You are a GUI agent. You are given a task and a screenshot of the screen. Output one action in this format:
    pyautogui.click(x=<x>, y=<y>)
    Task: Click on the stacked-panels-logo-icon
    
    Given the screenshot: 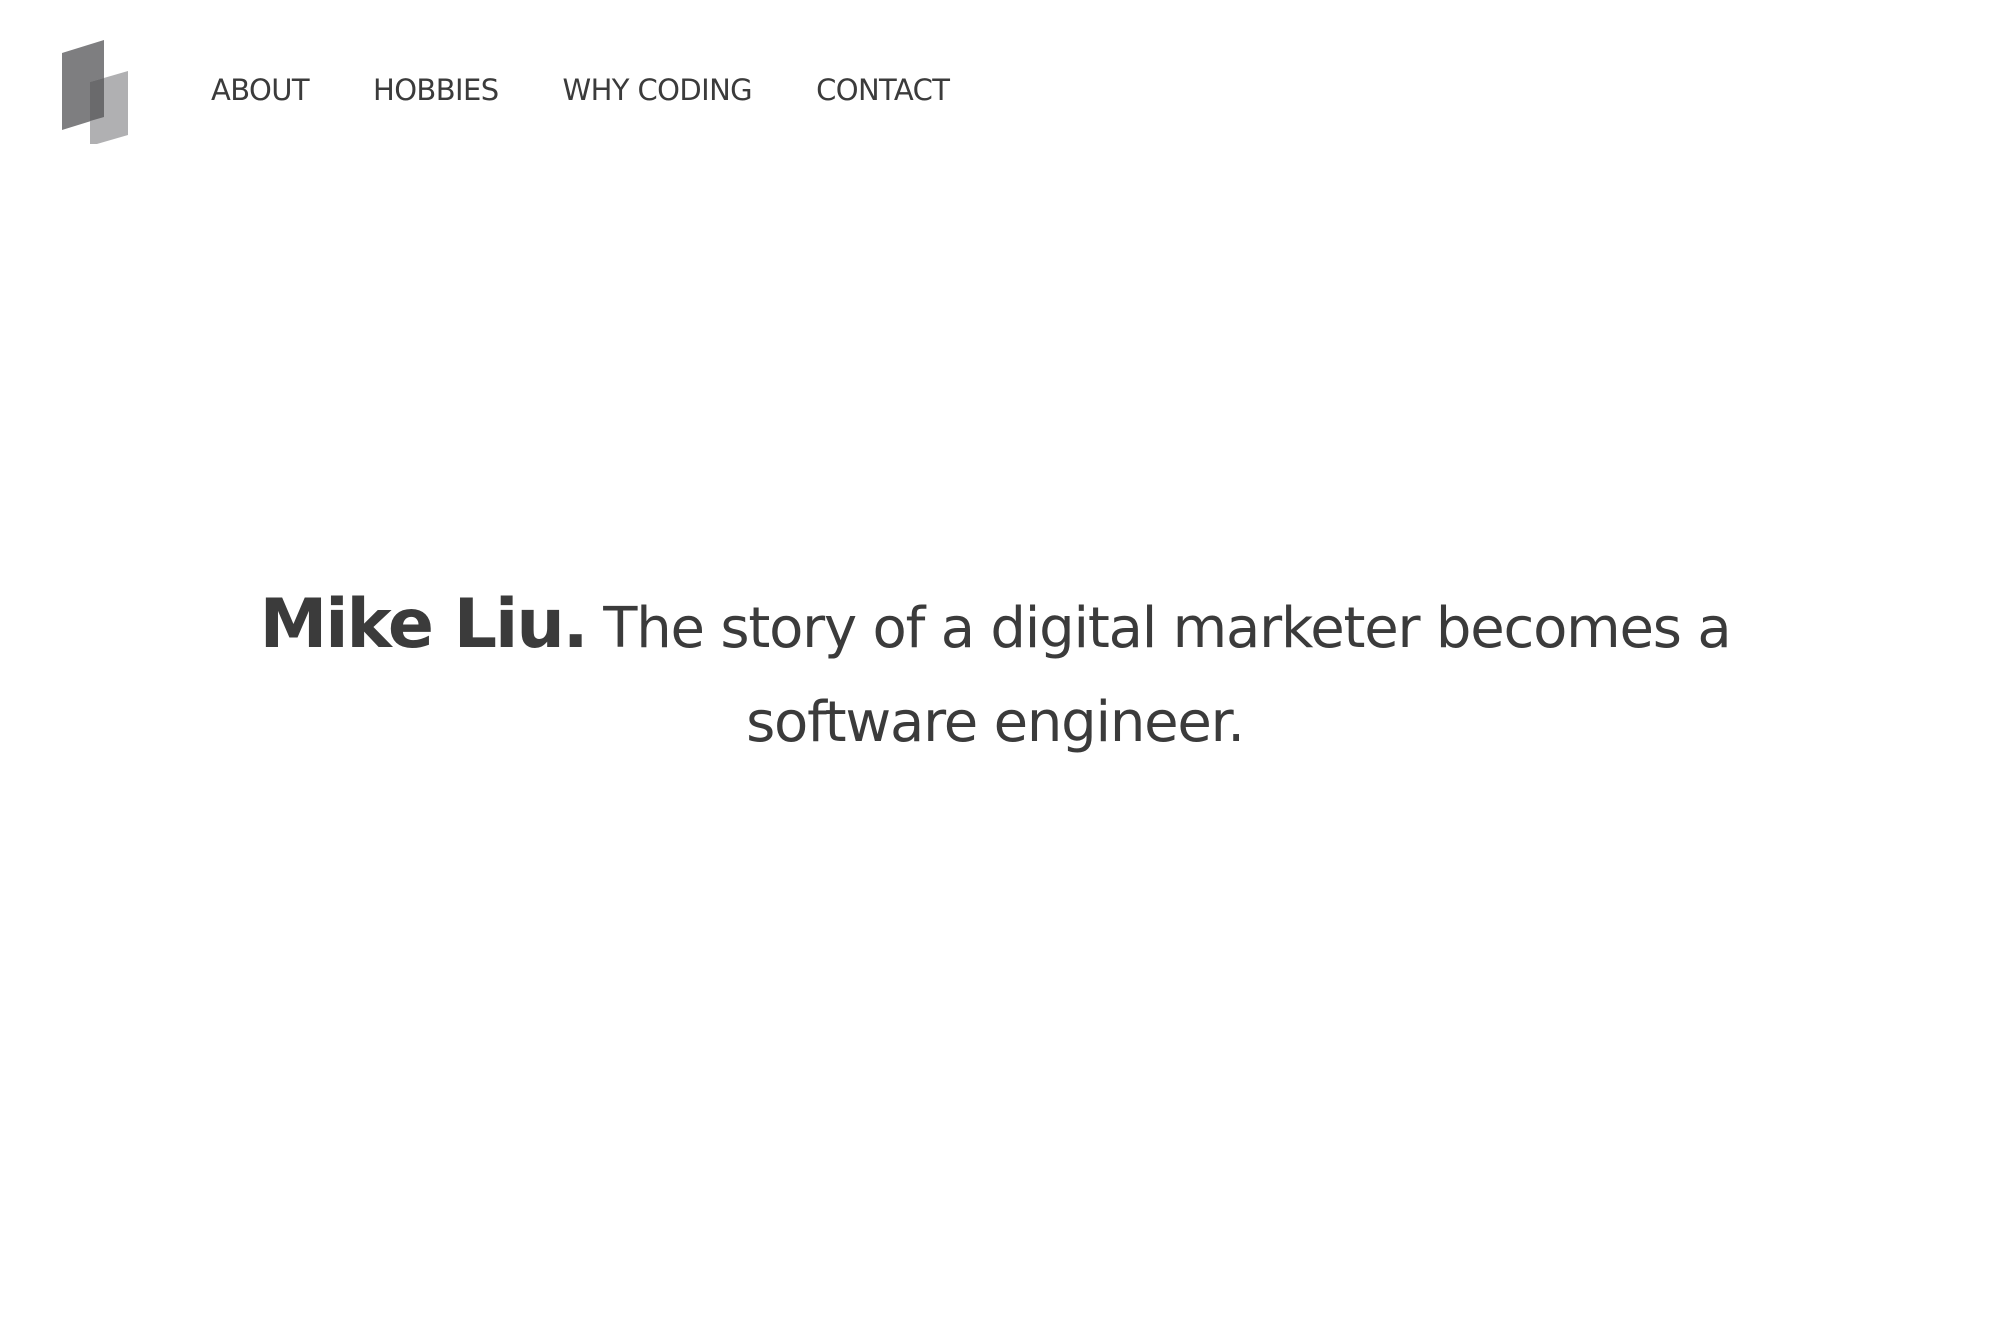 What is the action you would take?
    pyautogui.click(x=95, y=93)
    